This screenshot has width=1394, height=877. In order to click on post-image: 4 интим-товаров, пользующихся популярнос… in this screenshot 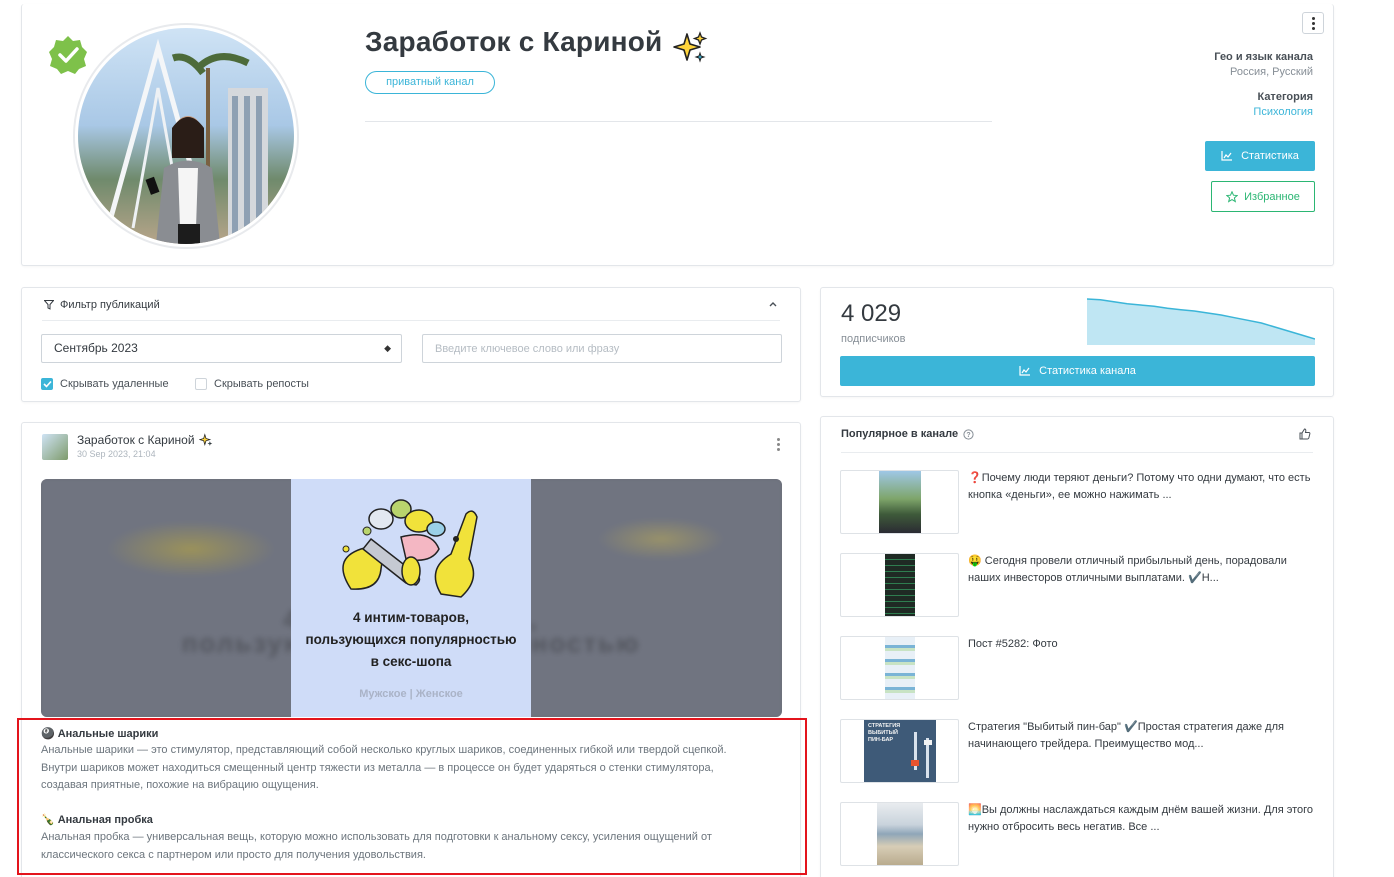, I will do `click(411, 598)`.